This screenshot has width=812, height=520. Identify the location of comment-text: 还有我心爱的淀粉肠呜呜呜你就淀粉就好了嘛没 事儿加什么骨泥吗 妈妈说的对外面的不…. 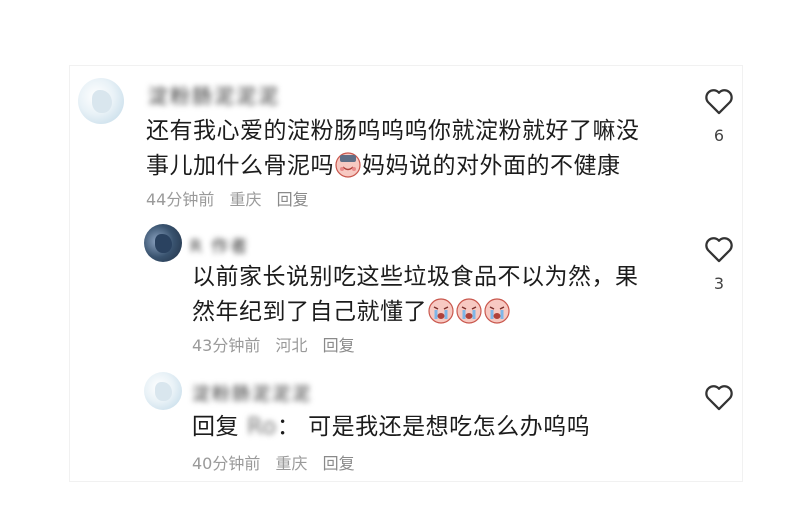
(426, 149).